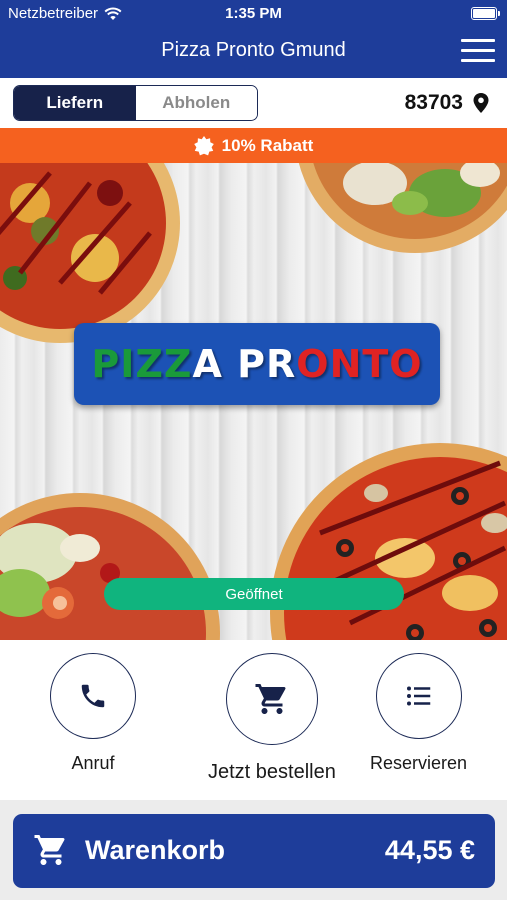  Describe the element at coordinates (267, 145) in the screenshot. I see `discount-text: 10% Rabatt` at that location.